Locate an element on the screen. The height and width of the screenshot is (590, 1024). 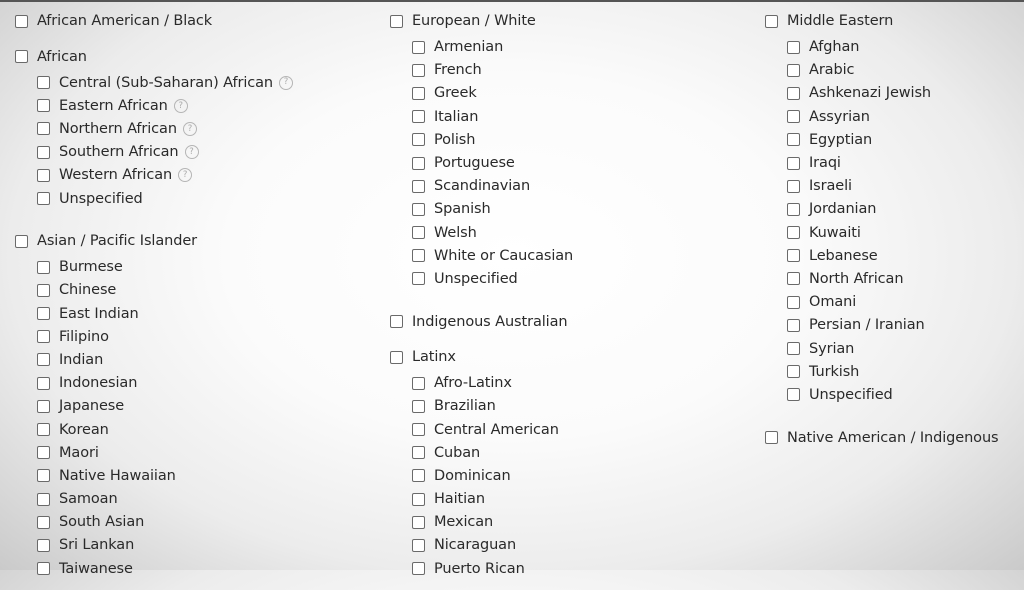
option-french: French is located at coordinates (492, 70).